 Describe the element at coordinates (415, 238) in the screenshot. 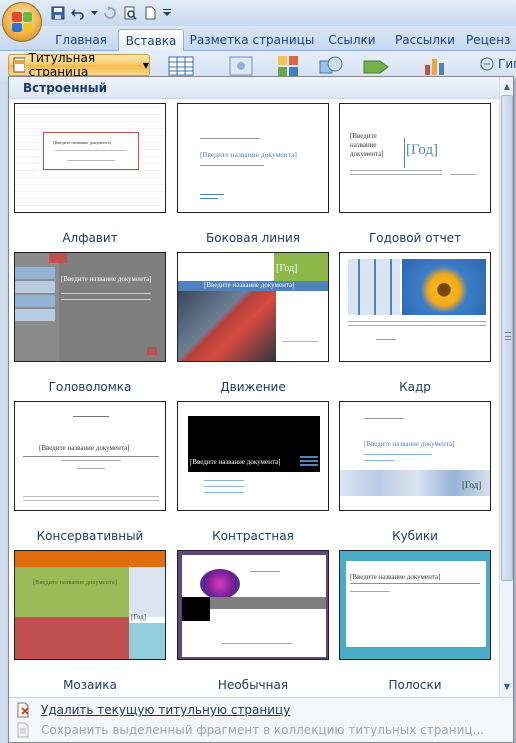

I see `caption-annual: Годовой отчет` at that location.